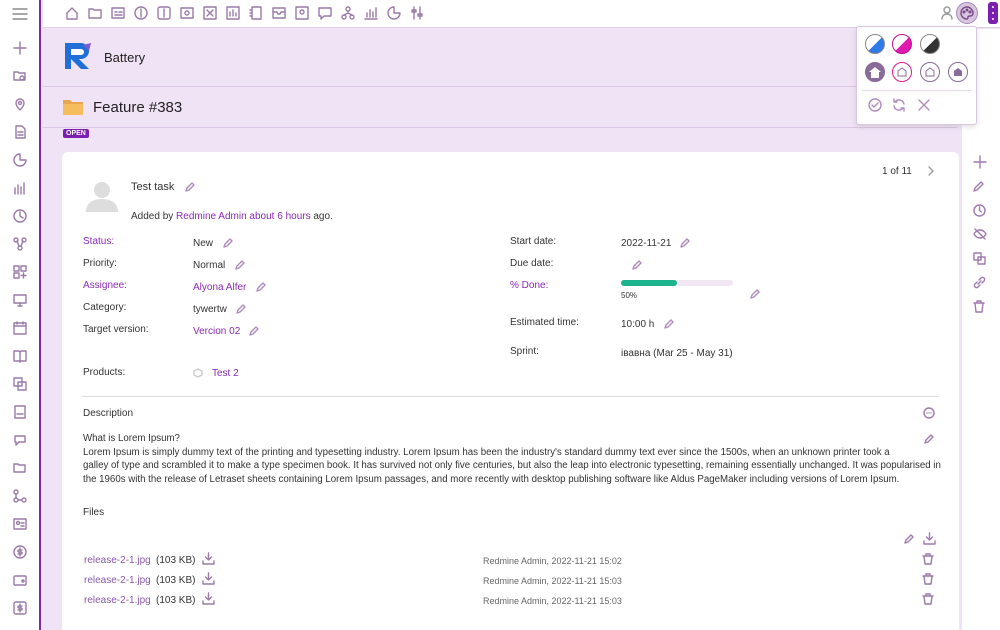 The width and height of the screenshot is (1000, 630). Describe the element at coordinates (685, 243) in the screenshot. I see `edit-start-date-icon` at that location.